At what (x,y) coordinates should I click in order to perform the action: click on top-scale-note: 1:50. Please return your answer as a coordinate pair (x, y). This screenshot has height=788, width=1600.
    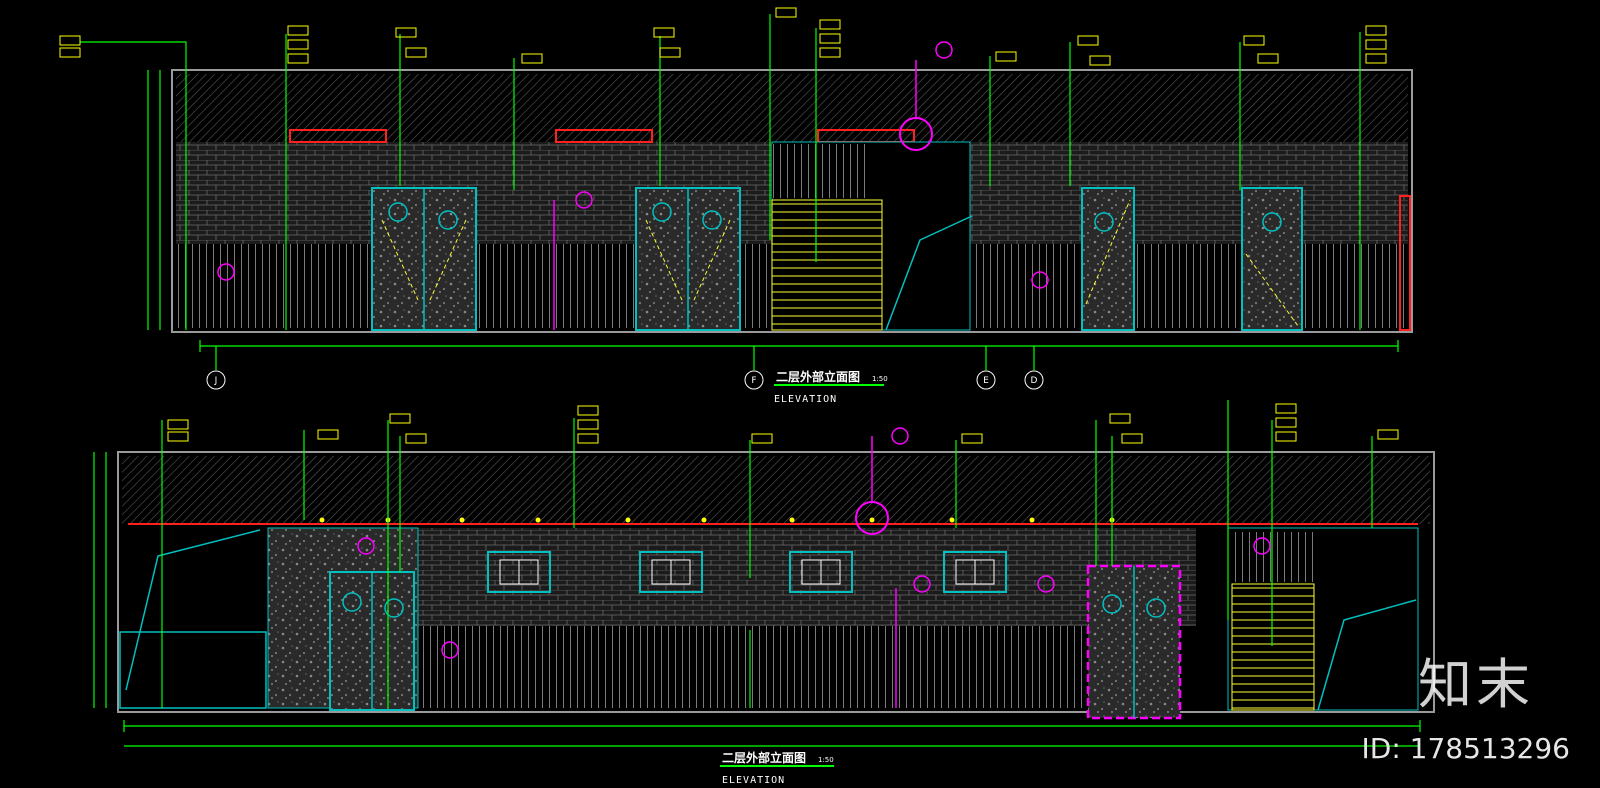
    Looking at the image, I should click on (880, 379).